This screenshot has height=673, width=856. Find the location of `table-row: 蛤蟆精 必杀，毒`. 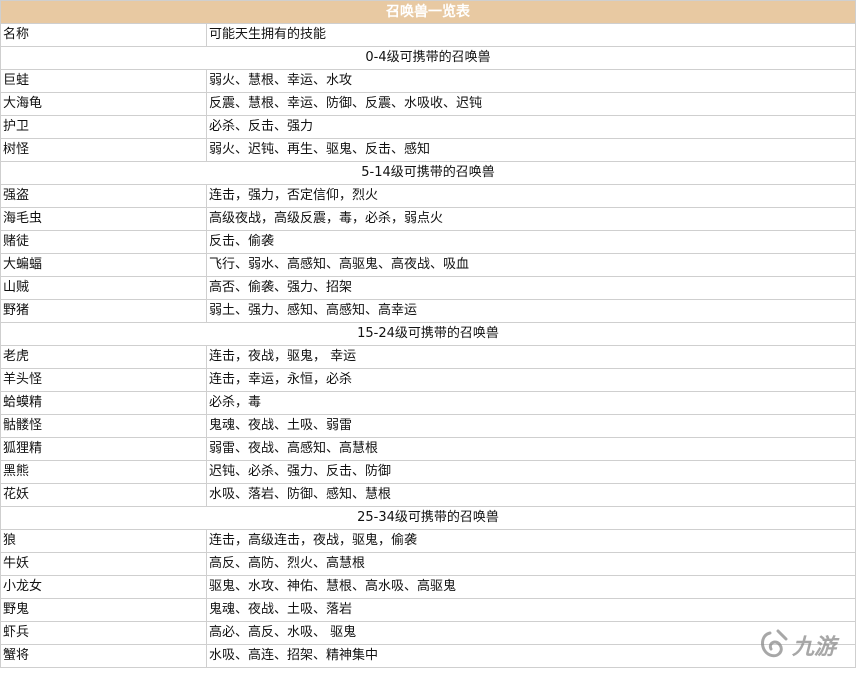

table-row: 蛤蟆精 必杀，毒 is located at coordinates (428, 403).